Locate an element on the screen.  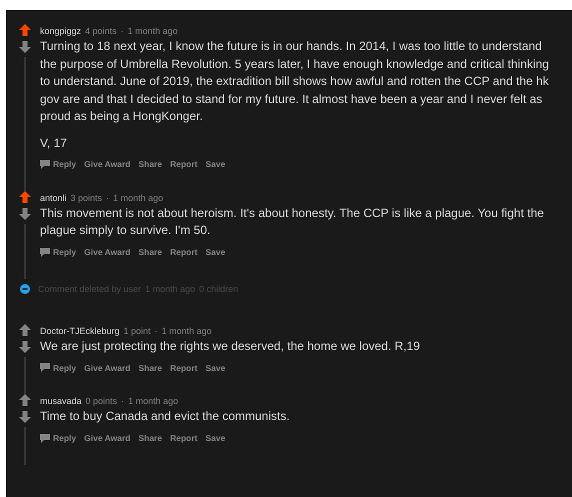
points-label: 1 point is located at coordinates (137, 331).